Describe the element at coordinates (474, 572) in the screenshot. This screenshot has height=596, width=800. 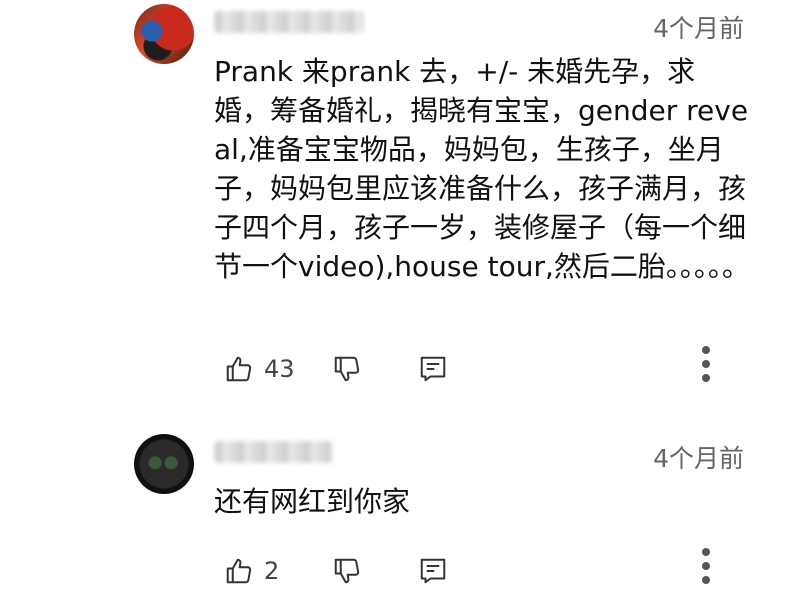
I see `comment-actions: 2` at that location.